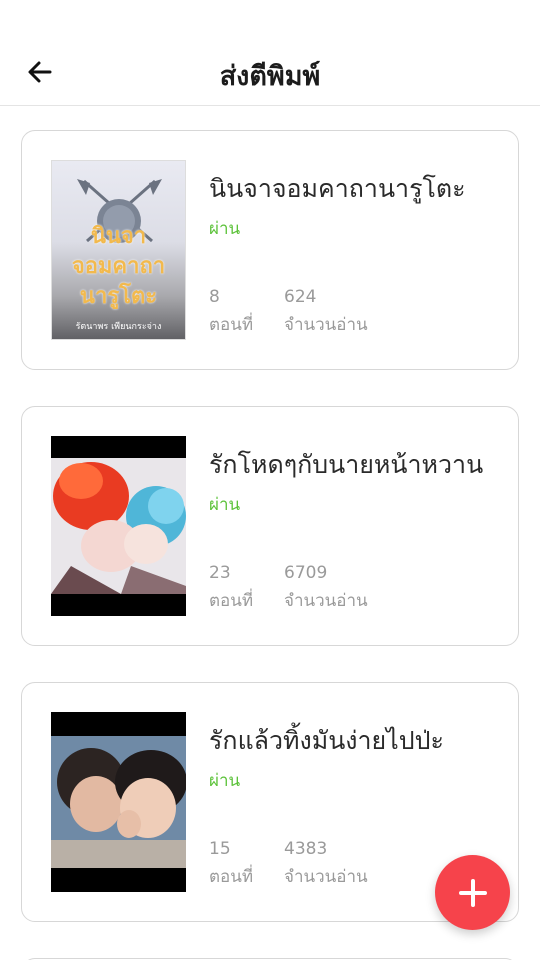 This screenshot has height=960, width=540. I want to click on episode-stat: 8 ตอนที่, so click(231, 312).